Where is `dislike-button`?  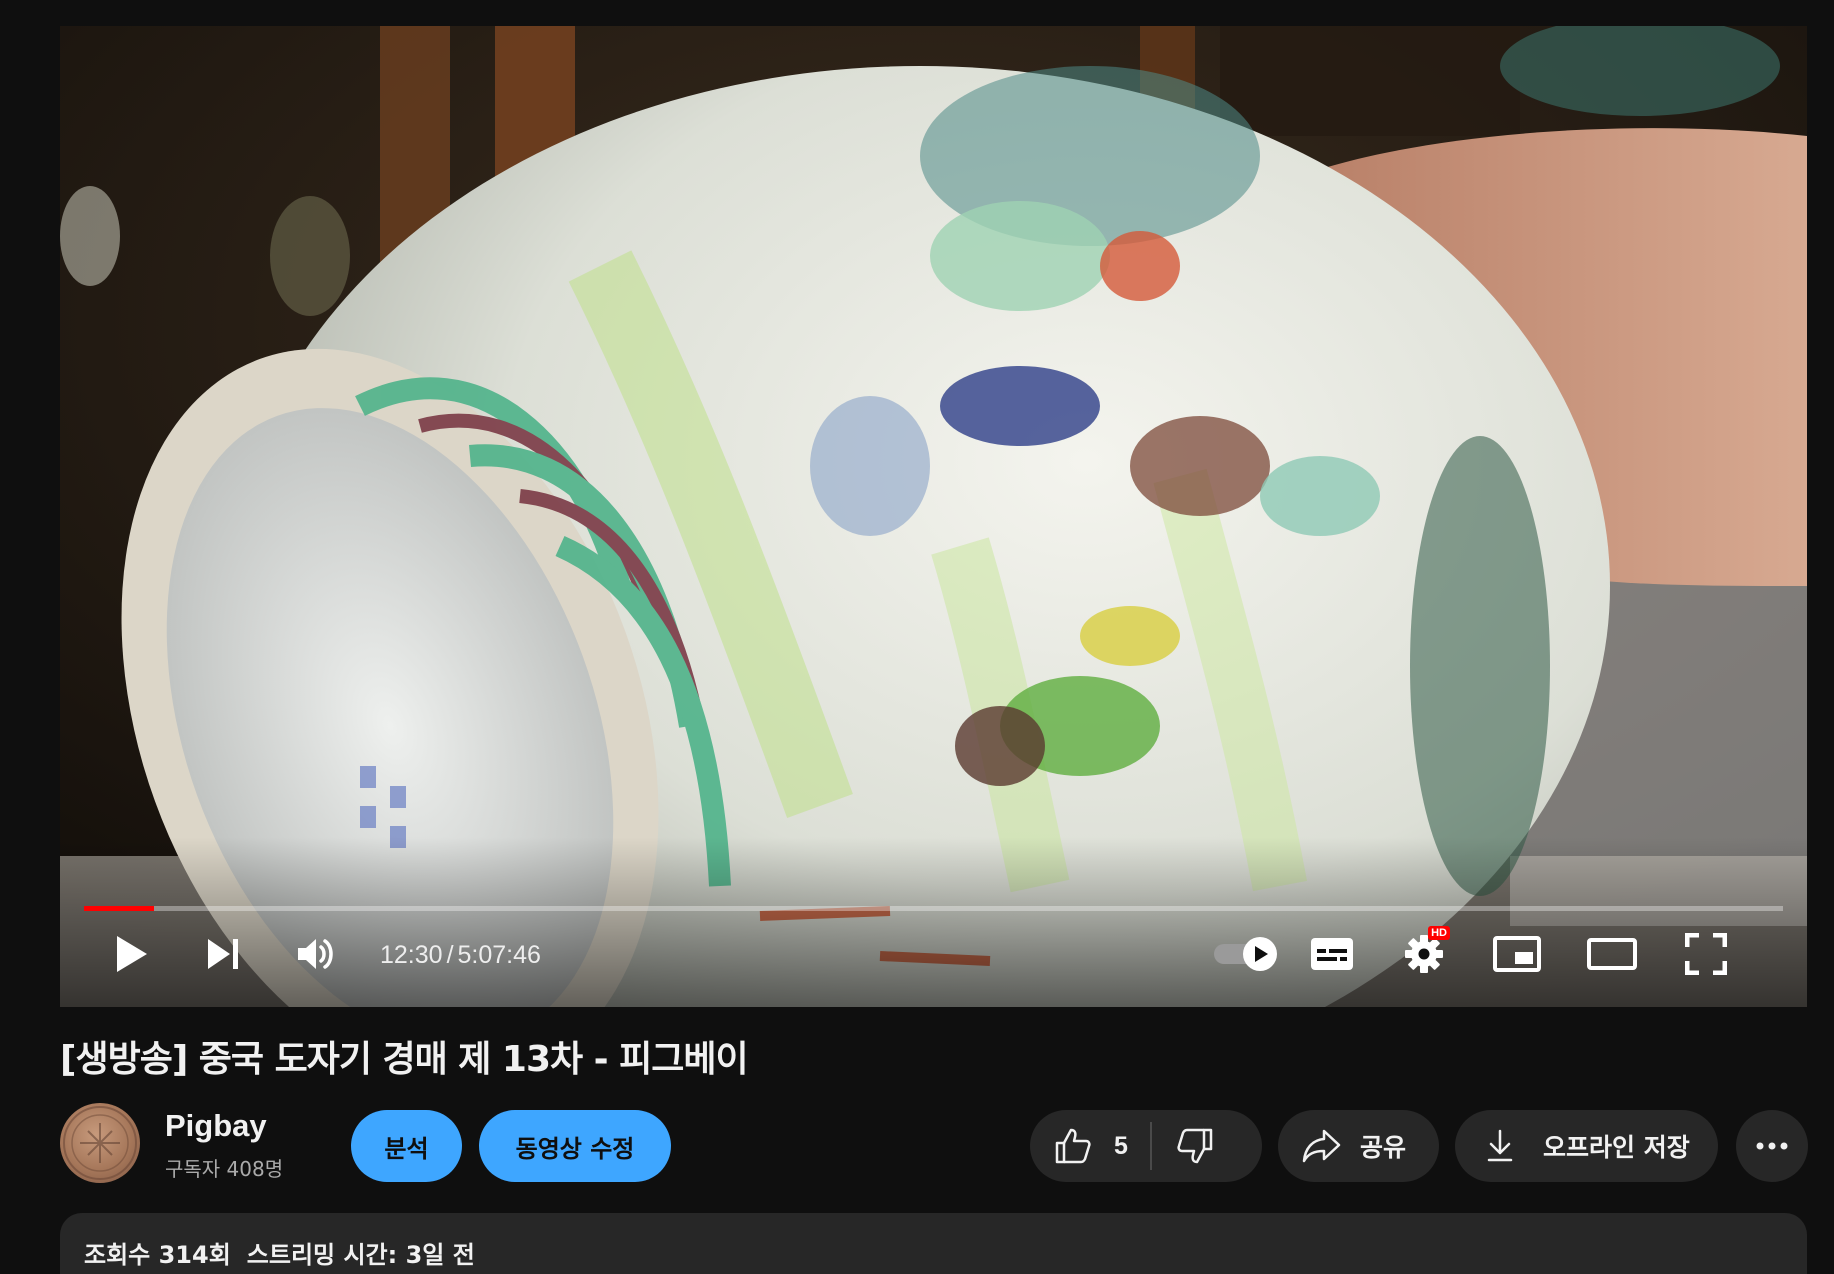
dislike-button is located at coordinates (1198, 1146).